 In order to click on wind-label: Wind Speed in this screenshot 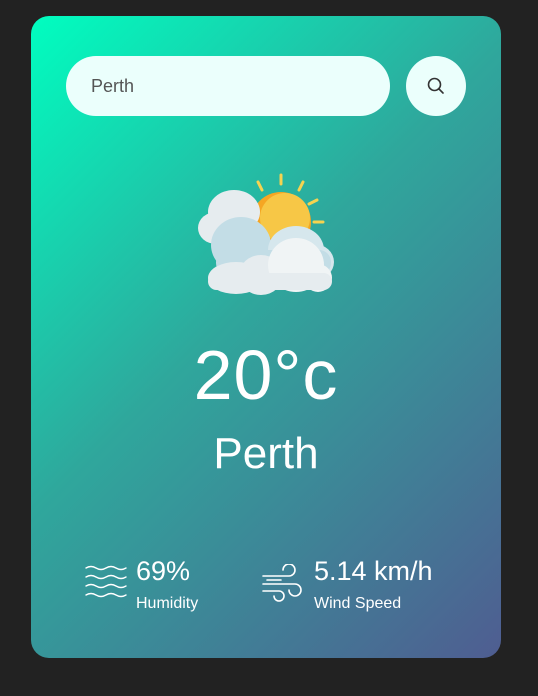, I will do `click(358, 603)`.